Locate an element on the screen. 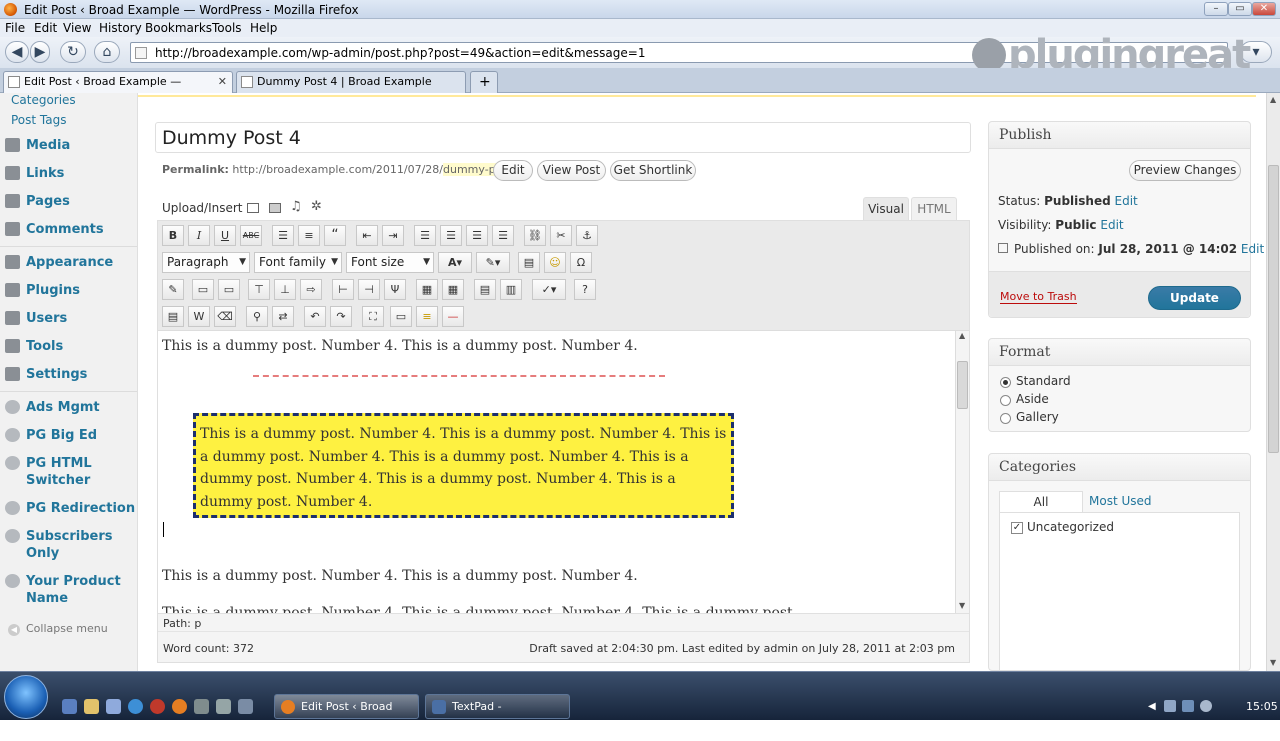  numbered-list-icon: ≡ is located at coordinates (309, 235).